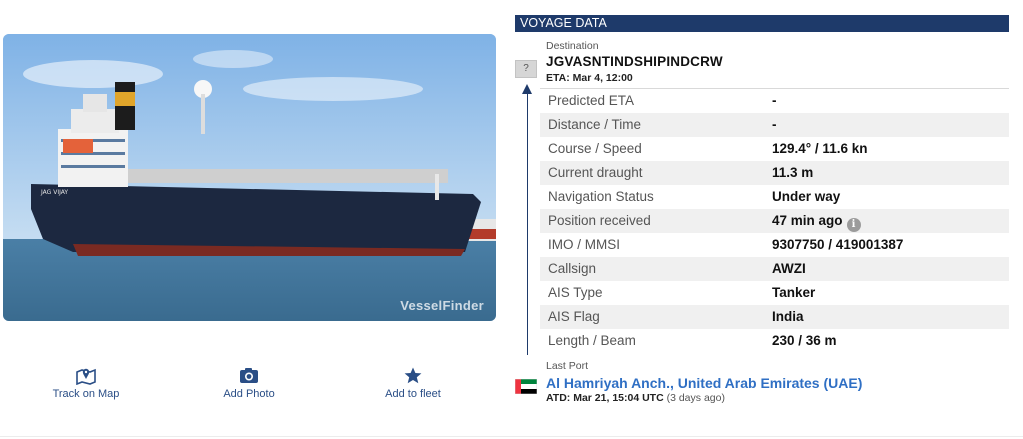  I want to click on row-key: Length / Beam, so click(592, 340).